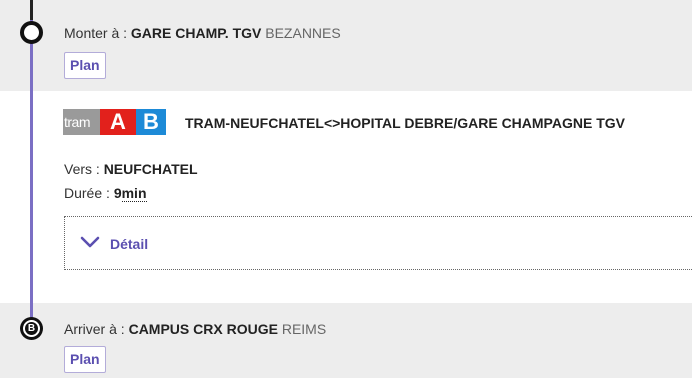 The image size is (692, 378). What do you see at coordinates (196, 33) in the screenshot?
I see `departure-stop-name: GARE CHAMP. TGV` at bounding box center [196, 33].